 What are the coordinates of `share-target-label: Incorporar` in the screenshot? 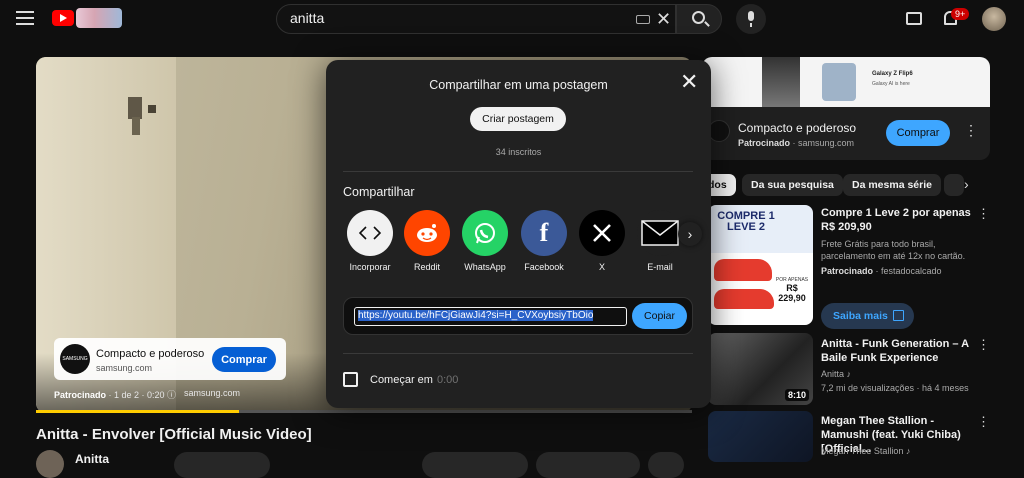 It's located at (370, 267).